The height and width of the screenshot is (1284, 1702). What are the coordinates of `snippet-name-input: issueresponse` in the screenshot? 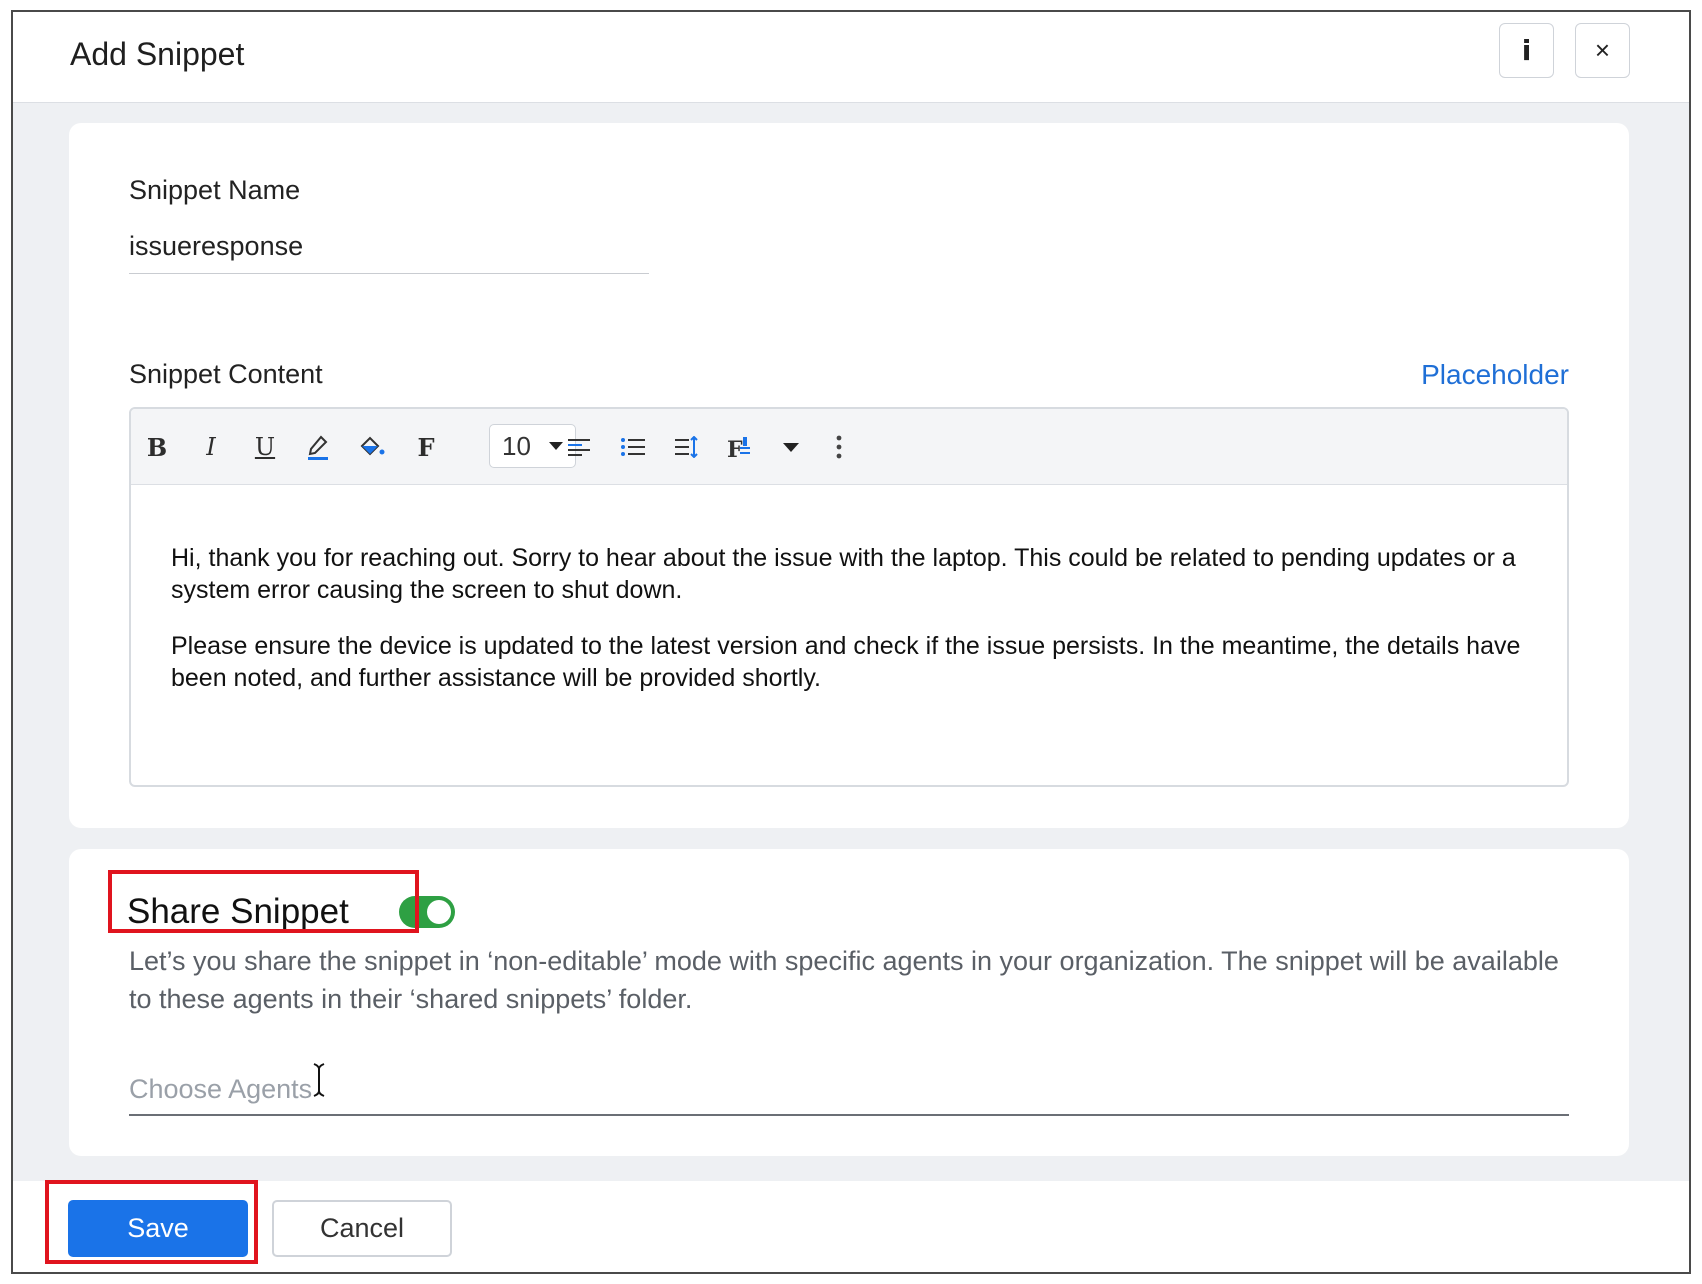 It's located at (216, 246).